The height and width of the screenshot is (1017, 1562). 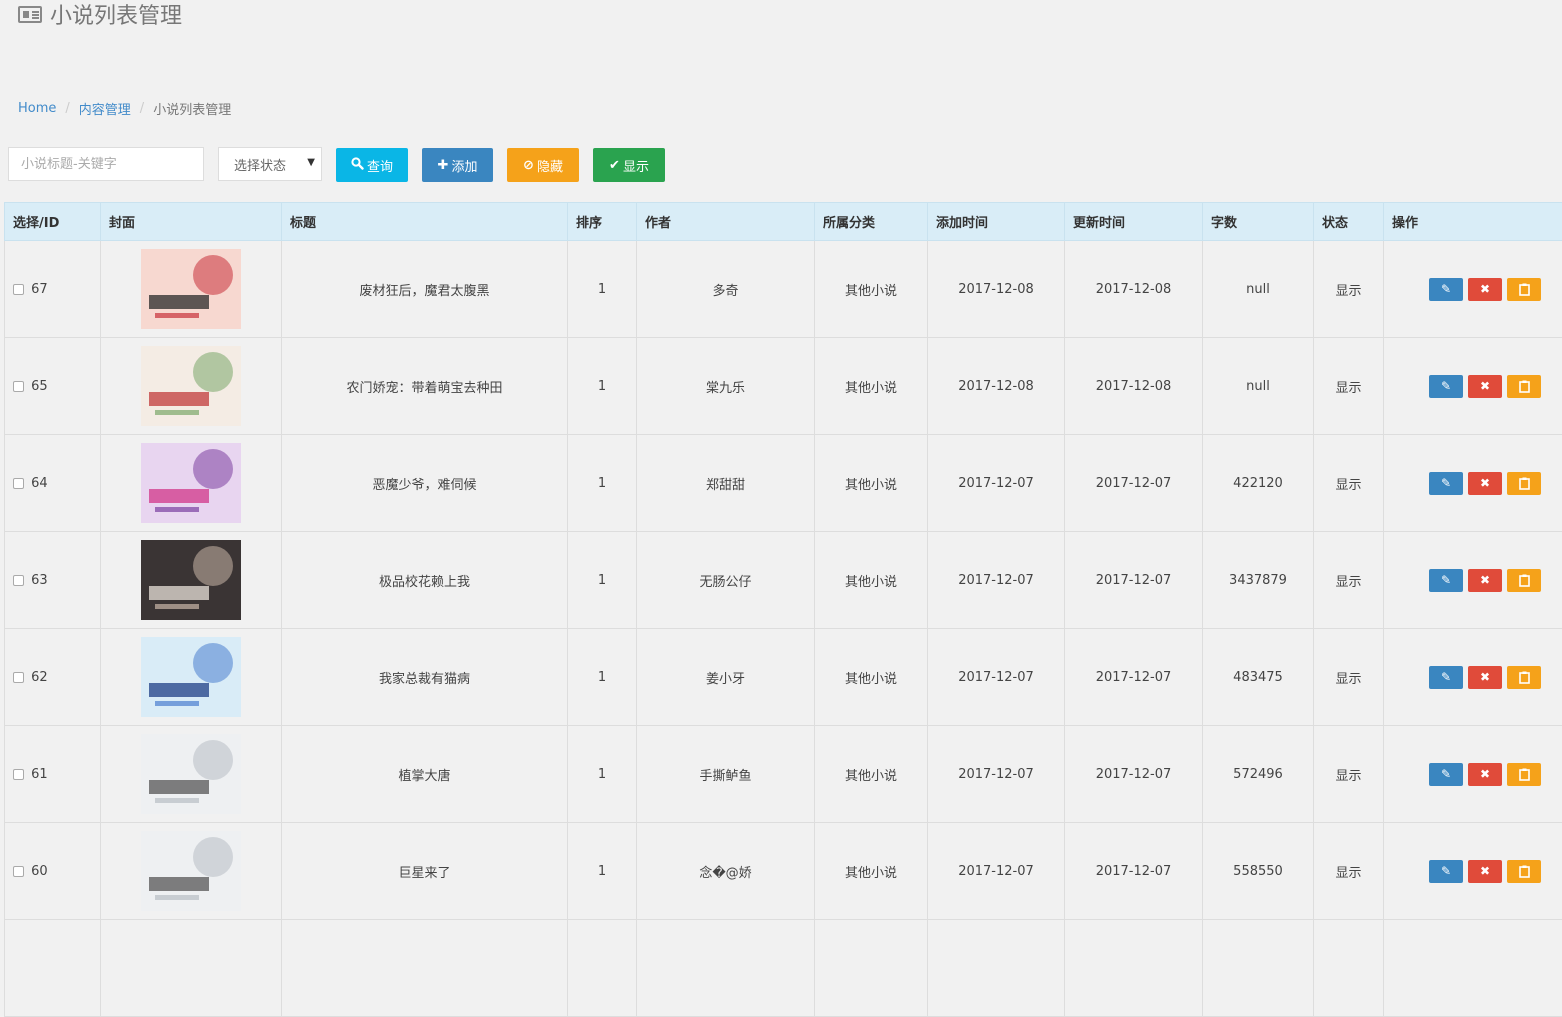 What do you see at coordinates (425, 222) in the screenshot?
I see `column-header: 标题` at bounding box center [425, 222].